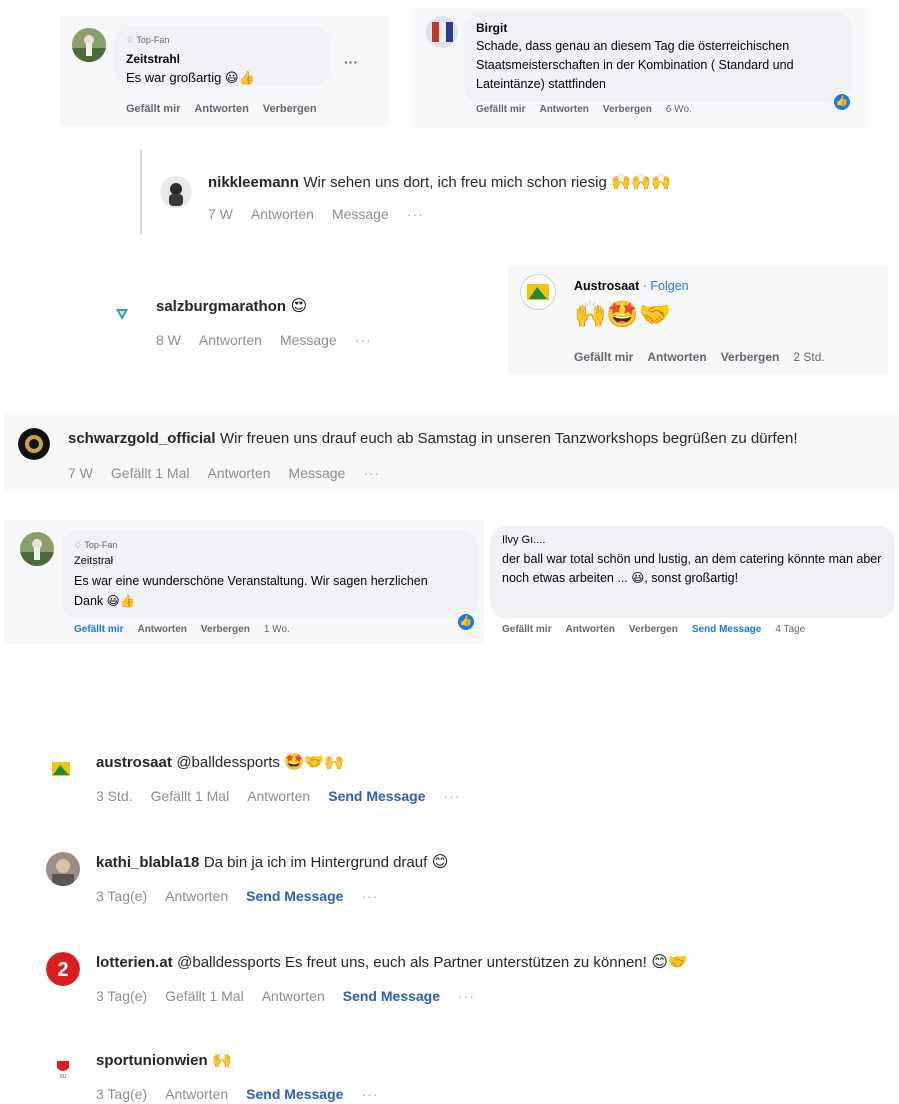  Describe the element at coordinates (122, 896) in the screenshot. I see `timestamp: 3 Tag(e)` at that location.